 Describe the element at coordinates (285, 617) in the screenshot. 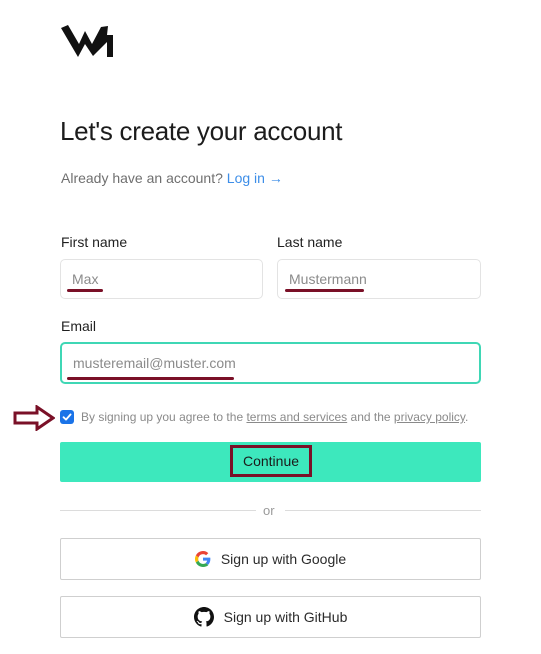

I see `github-signup-label: Sign up with GitHub` at that location.